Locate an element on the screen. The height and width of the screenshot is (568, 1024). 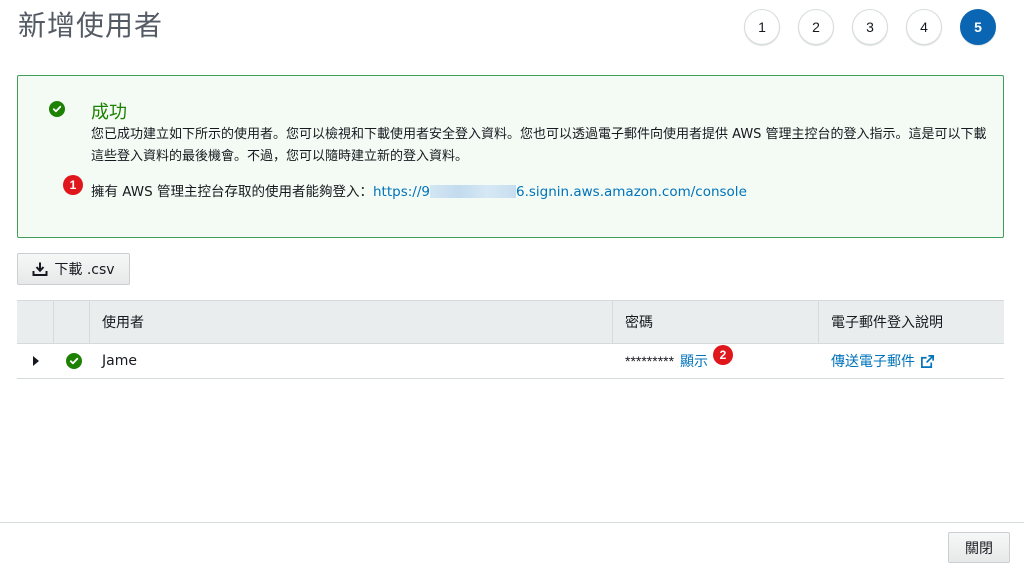
step-3: 3 is located at coordinates (870, 27).